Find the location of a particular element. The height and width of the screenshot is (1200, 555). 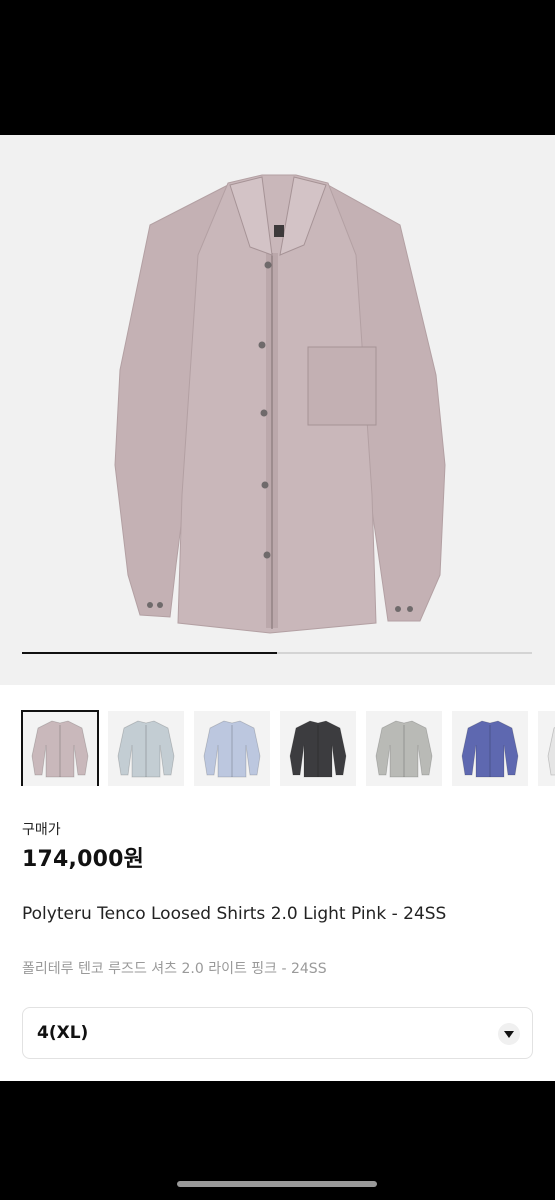

product-title-korean: 폴리테루 텐코 루즈드 셔츠 2.0 라이트 핑크 - 24SS is located at coordinates (174, 969).